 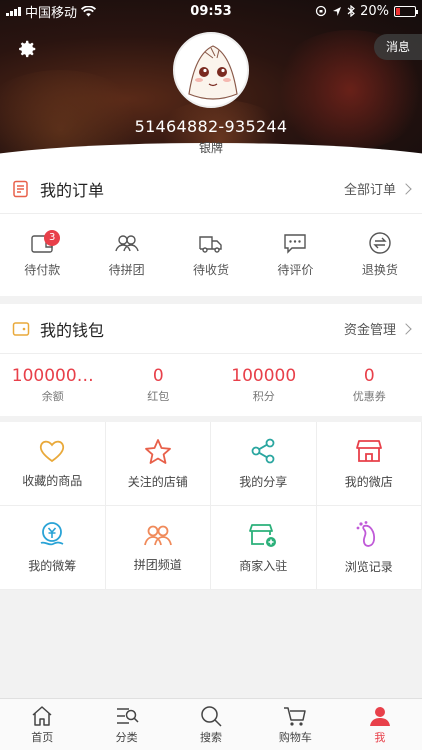 What do you see at coordinates (72, 190) in the screenshot?
I see `orders-title: 我的订单` at bounding box center [72, 190].